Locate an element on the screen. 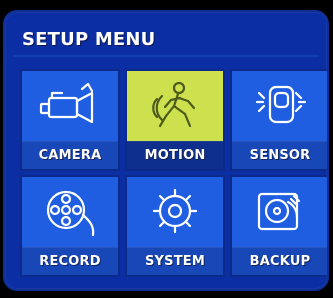 The width and height of the screenshot is (333, 298). backup-icon is located at coordinates (279, 213).